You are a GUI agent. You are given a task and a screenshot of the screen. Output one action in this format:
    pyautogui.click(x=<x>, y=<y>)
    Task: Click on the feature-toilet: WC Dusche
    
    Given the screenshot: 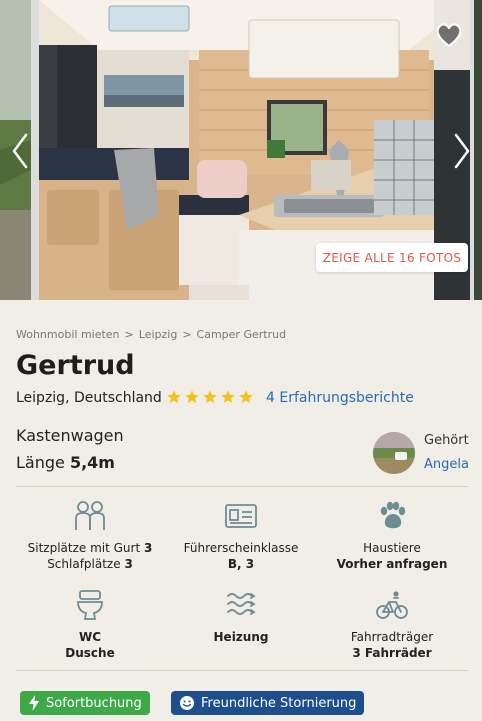 What is the action you would take?
    pyautogui.click(x=90, y=625)
    